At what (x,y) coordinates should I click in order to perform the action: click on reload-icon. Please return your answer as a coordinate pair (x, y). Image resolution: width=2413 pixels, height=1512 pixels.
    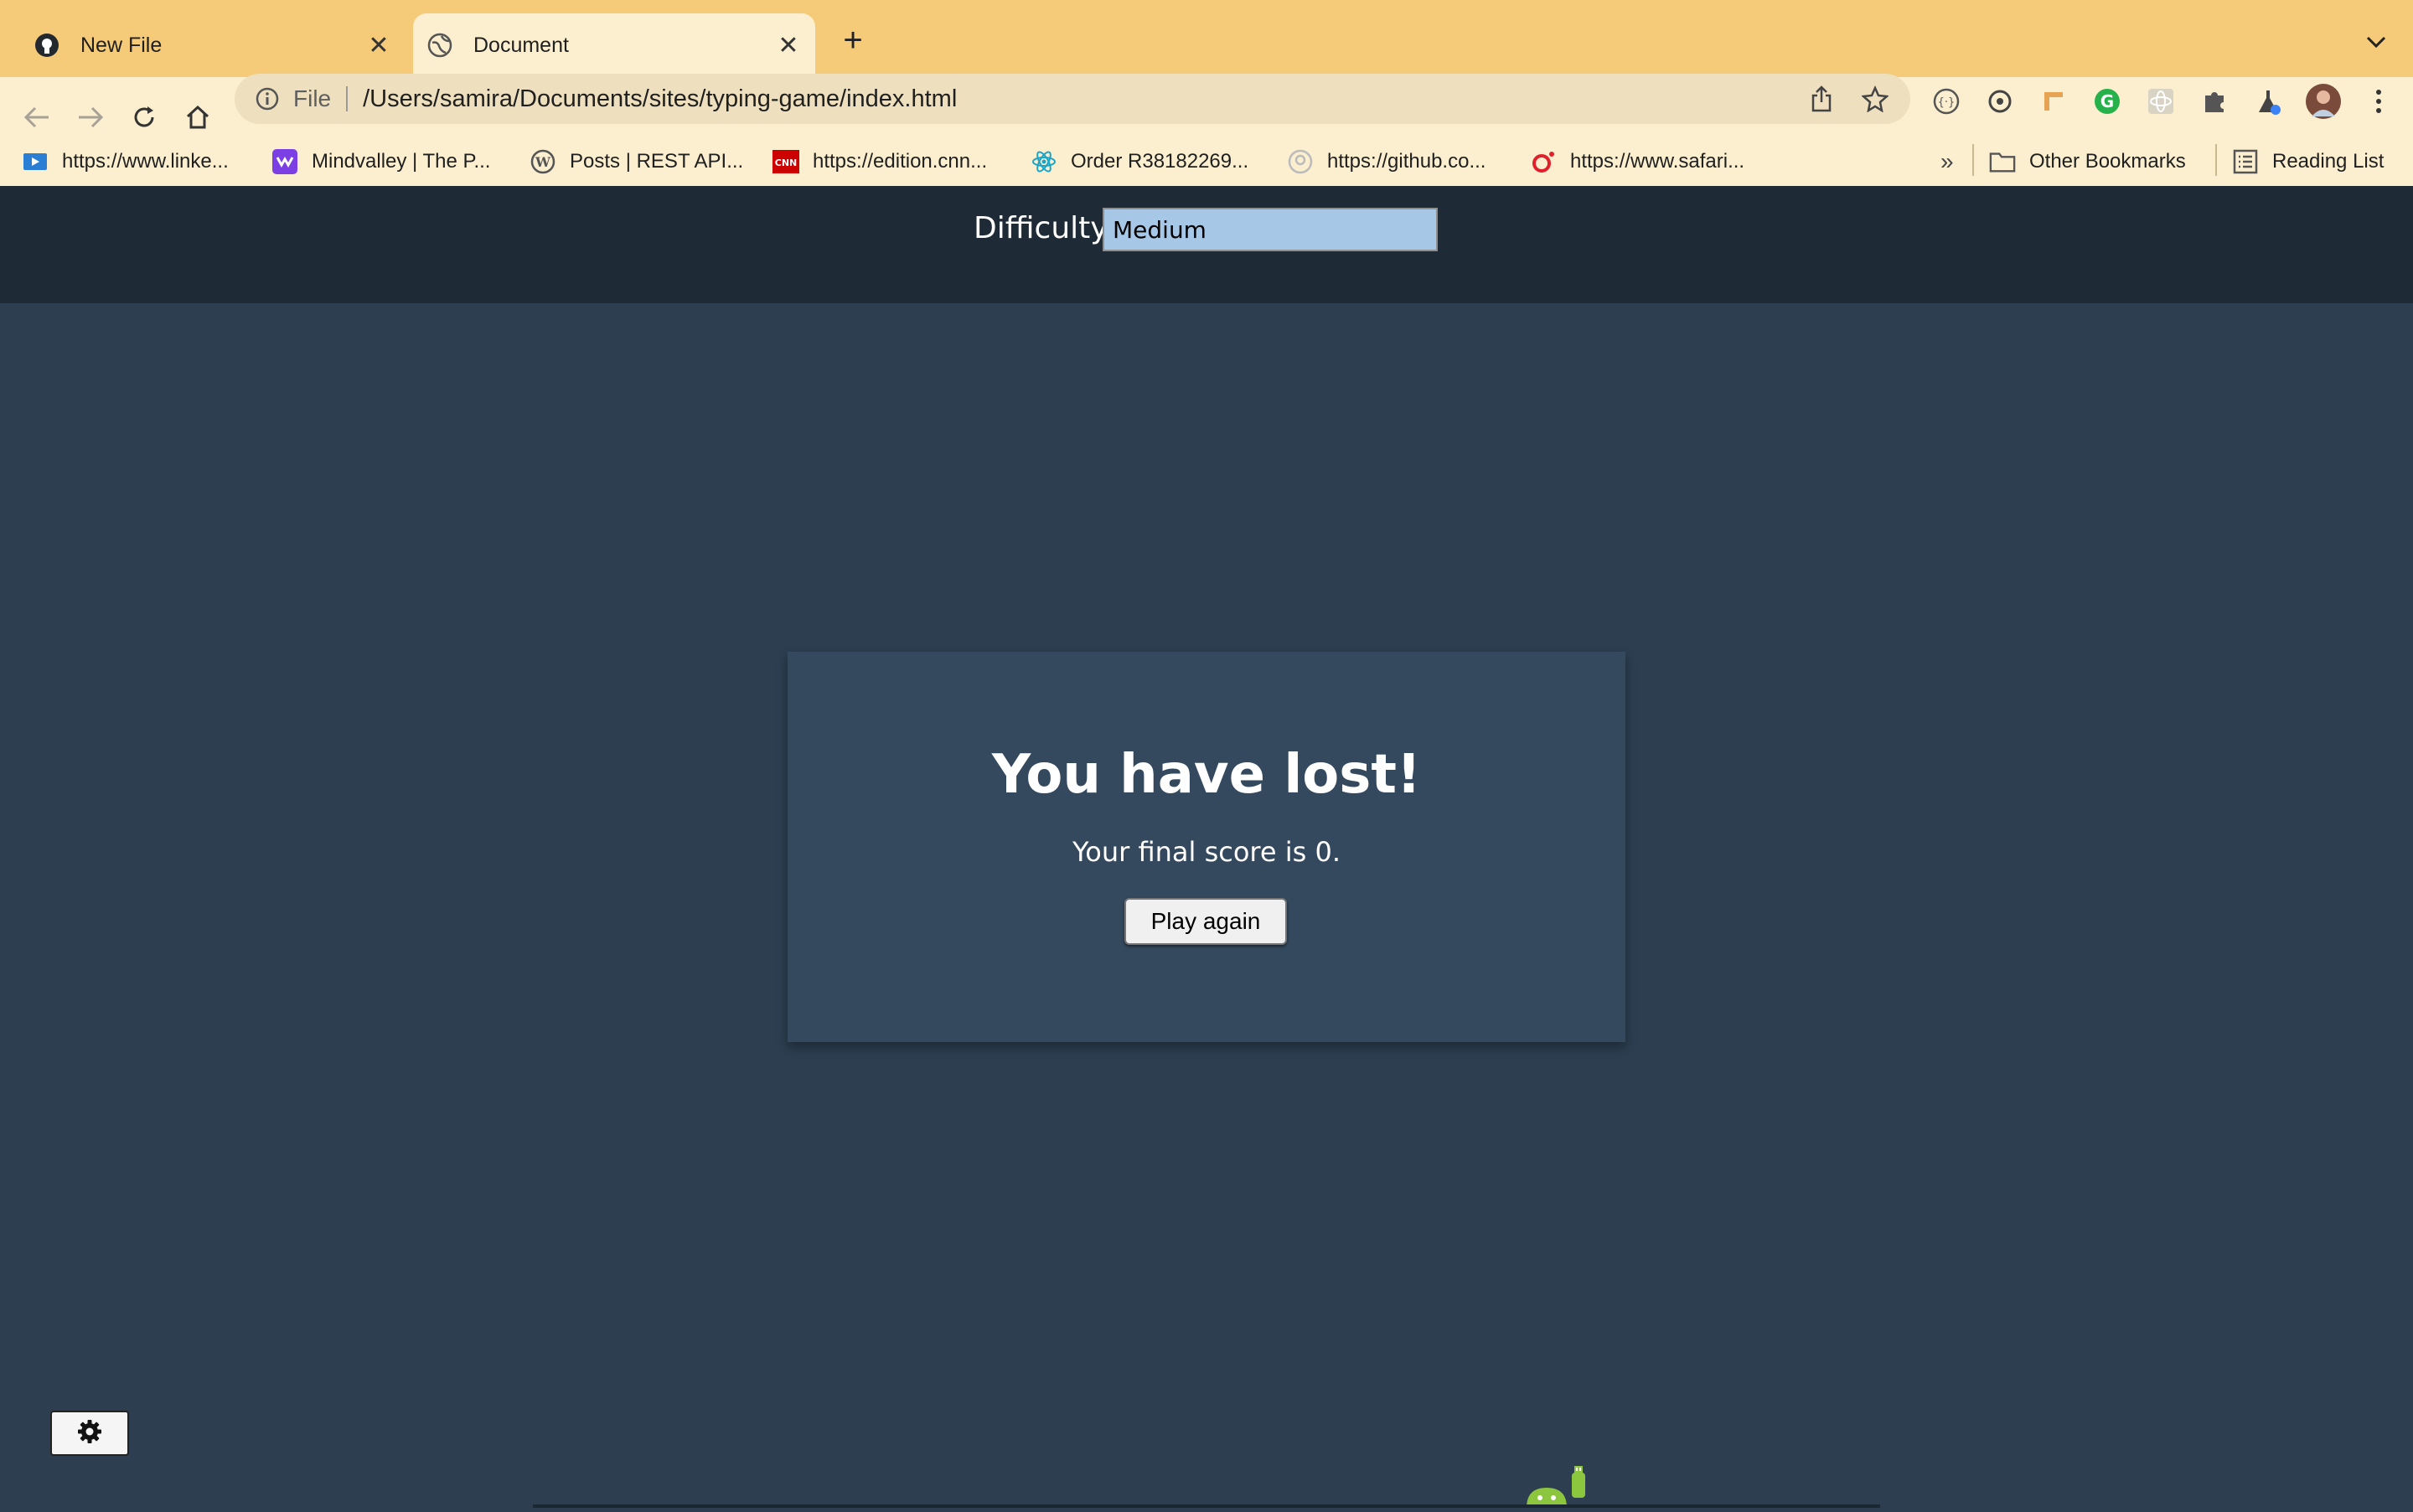
    Looking at the image, I should click on (144, 117).